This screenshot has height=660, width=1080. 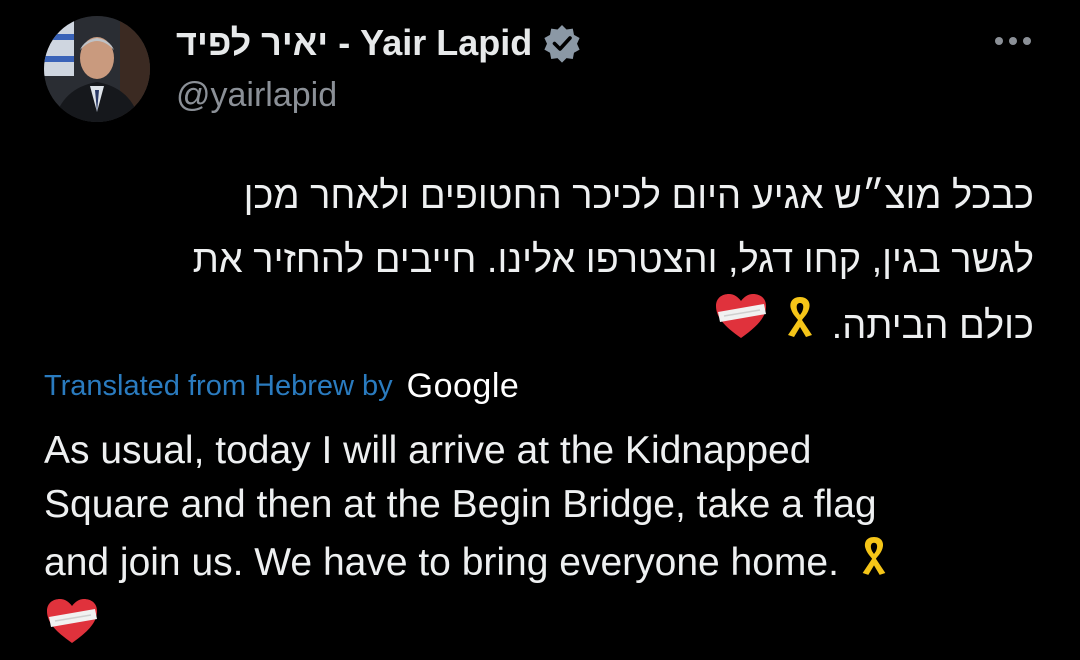 I want to click on translation-attribution: Translated from Hebrew by Google, so click(x=281, y=386).